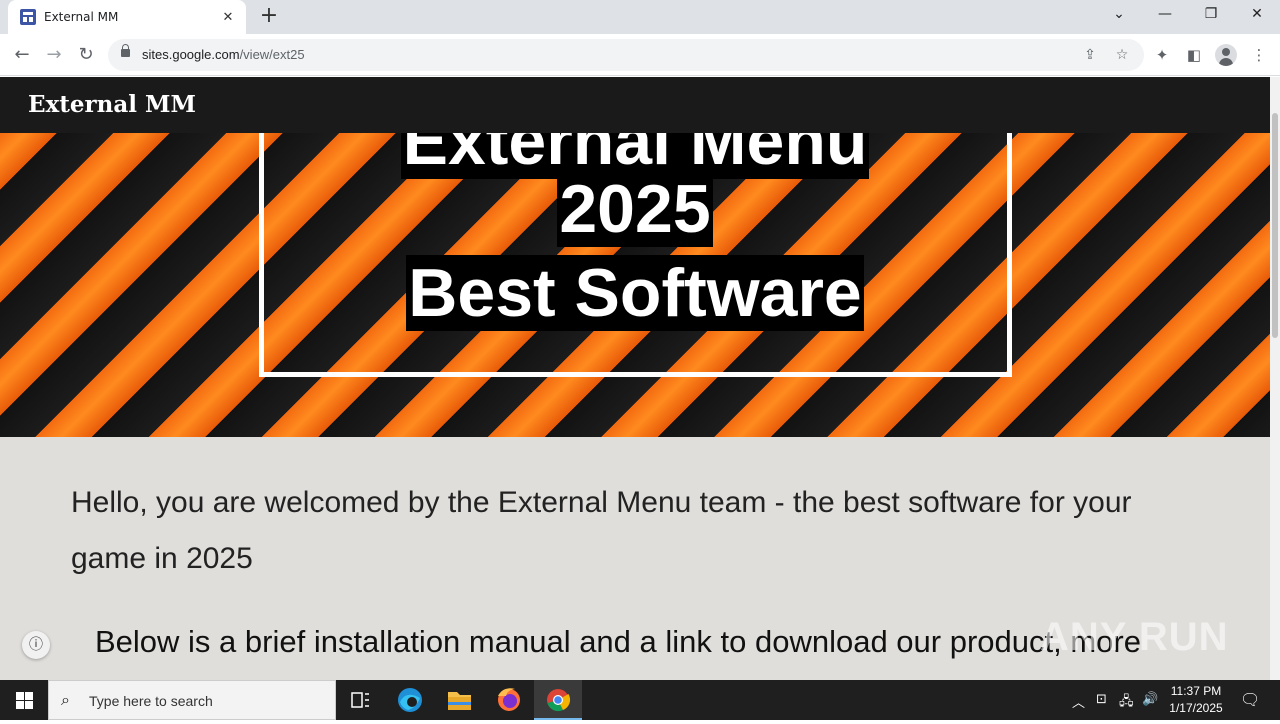 The image size is (1280, 724). Describe the element at coordinates (1257, 15) in the screenshot. I see `close-window-button: ✕` at that location.